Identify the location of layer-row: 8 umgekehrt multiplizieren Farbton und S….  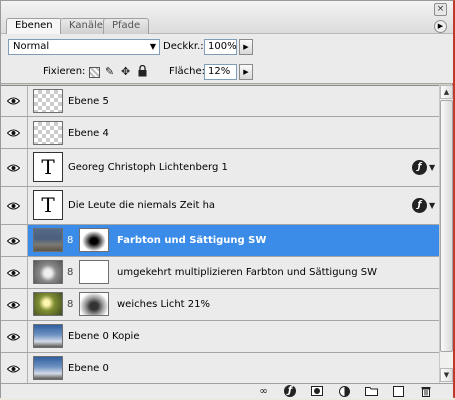
(220, 273).